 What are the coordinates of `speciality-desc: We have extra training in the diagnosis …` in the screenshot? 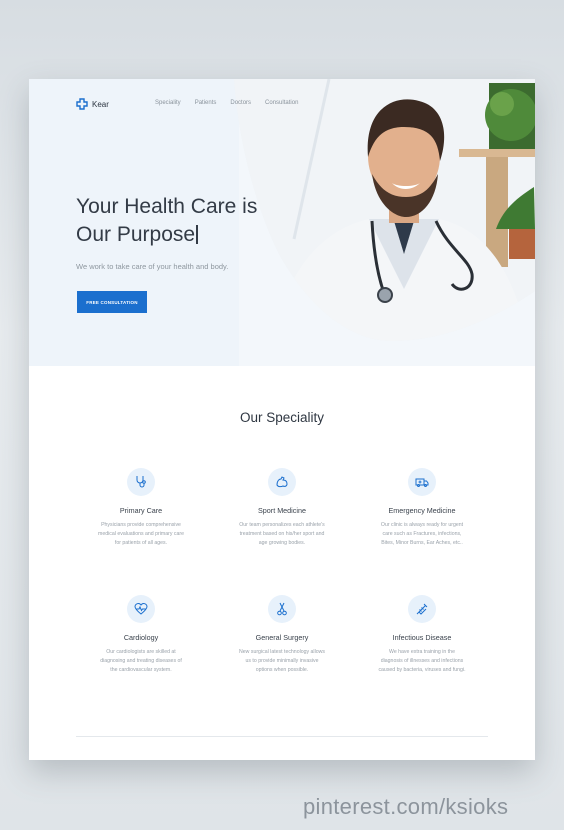 It's located at (422, 661).